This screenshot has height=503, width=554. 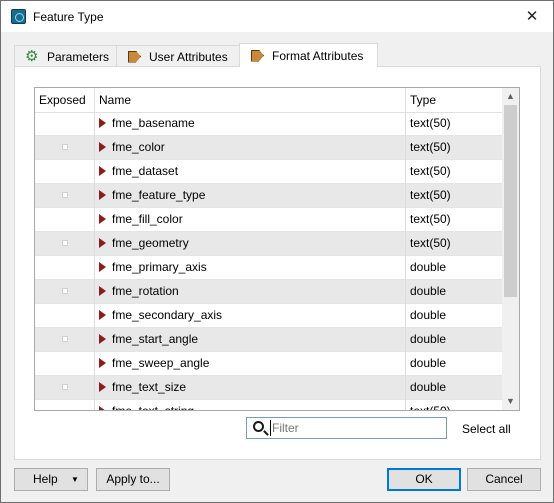 I want to click on table-row: fme_geometry text(50), so click(x=268, y=244).